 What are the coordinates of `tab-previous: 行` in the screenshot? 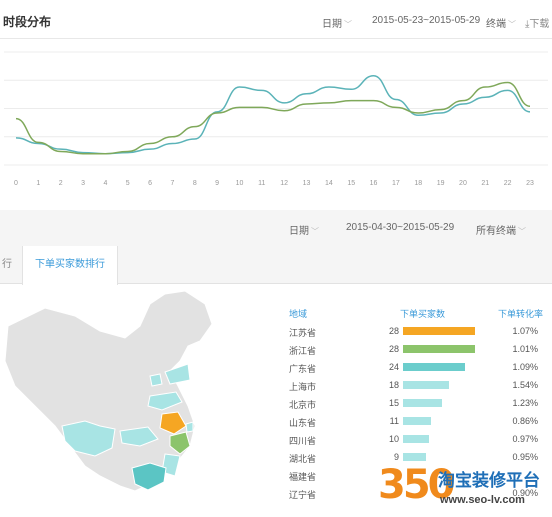 It's located at (12, 265).